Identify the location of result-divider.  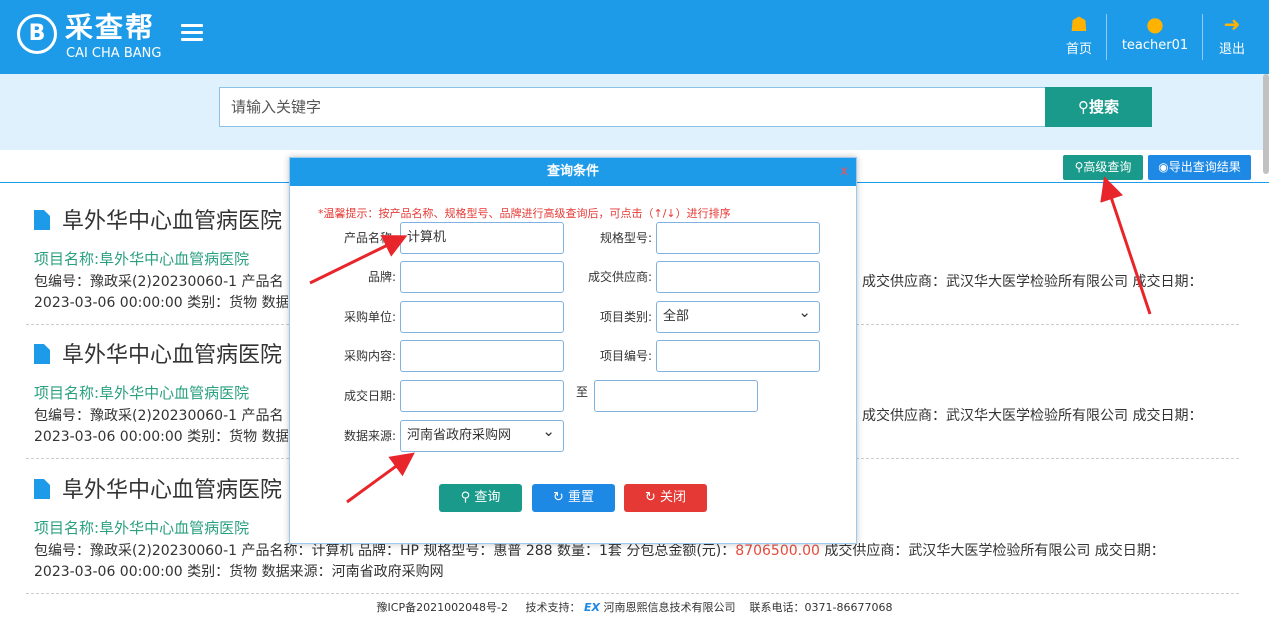
(632, 593).